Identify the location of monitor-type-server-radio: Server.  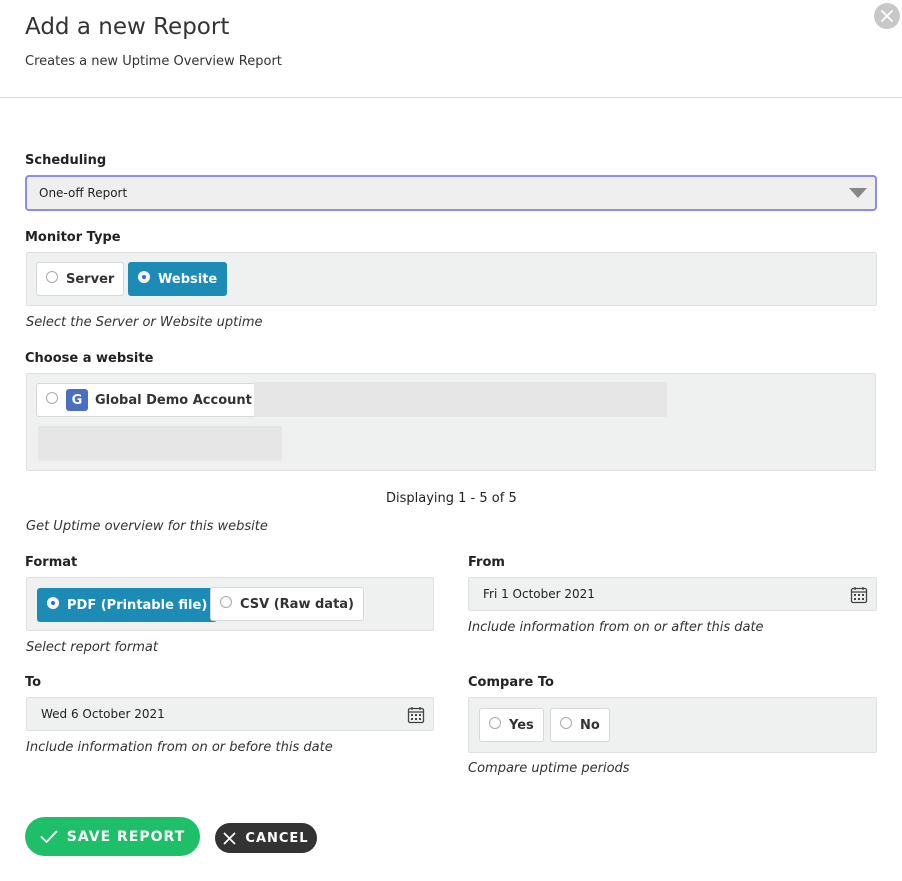
(80, 279).